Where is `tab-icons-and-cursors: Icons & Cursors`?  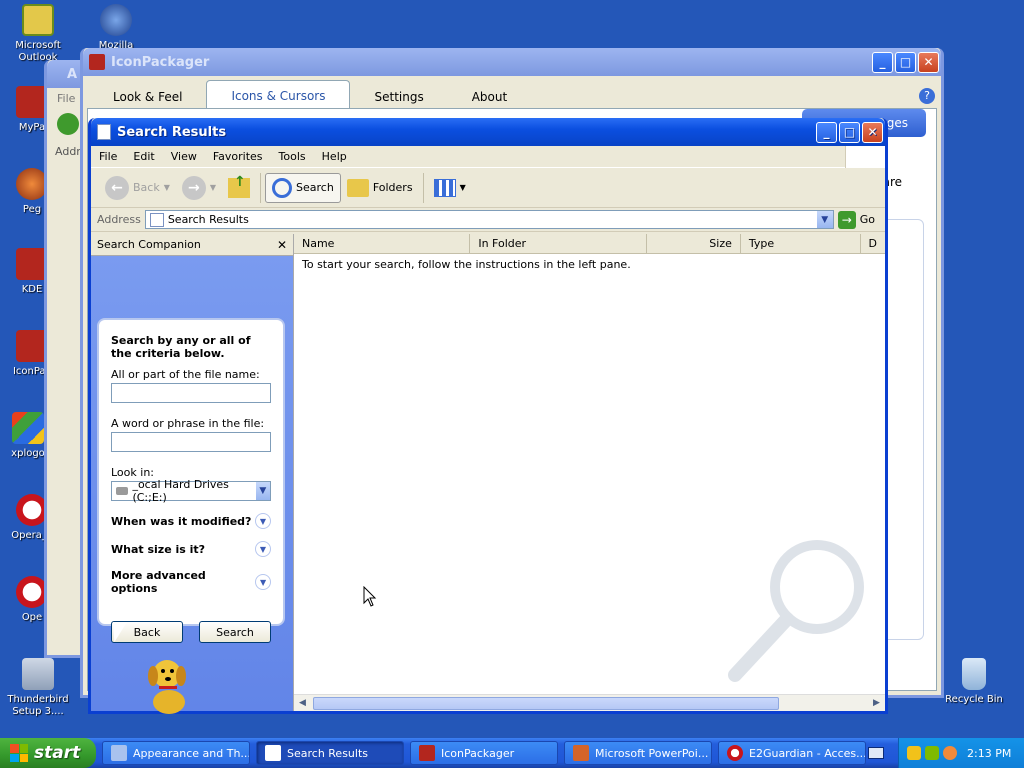
tab-icons-and-cursors: Icons & Cursors is located at coordinates (278, 95).